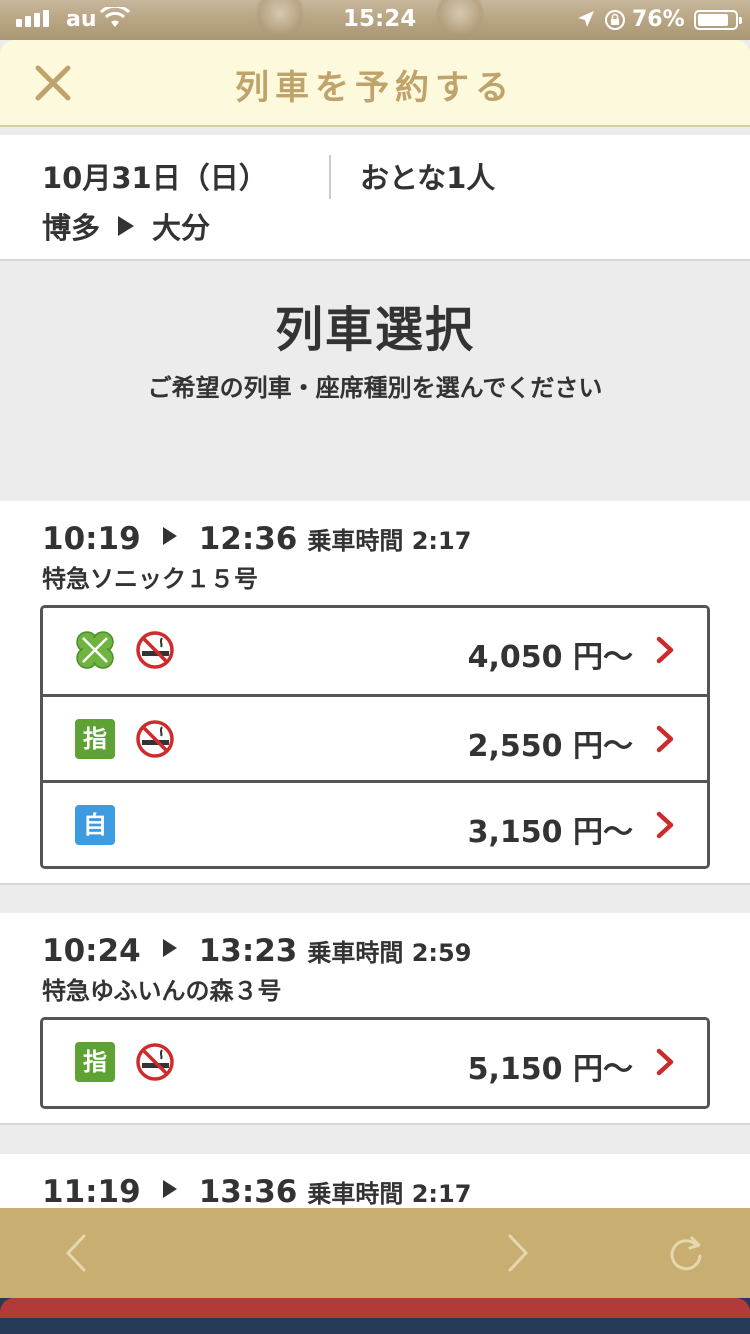 The height and width of the screenshot is (1334, 750). Describe the element at coordinates (374, 330) in the screenshot. I see `section-title: 列車選択` at that location.